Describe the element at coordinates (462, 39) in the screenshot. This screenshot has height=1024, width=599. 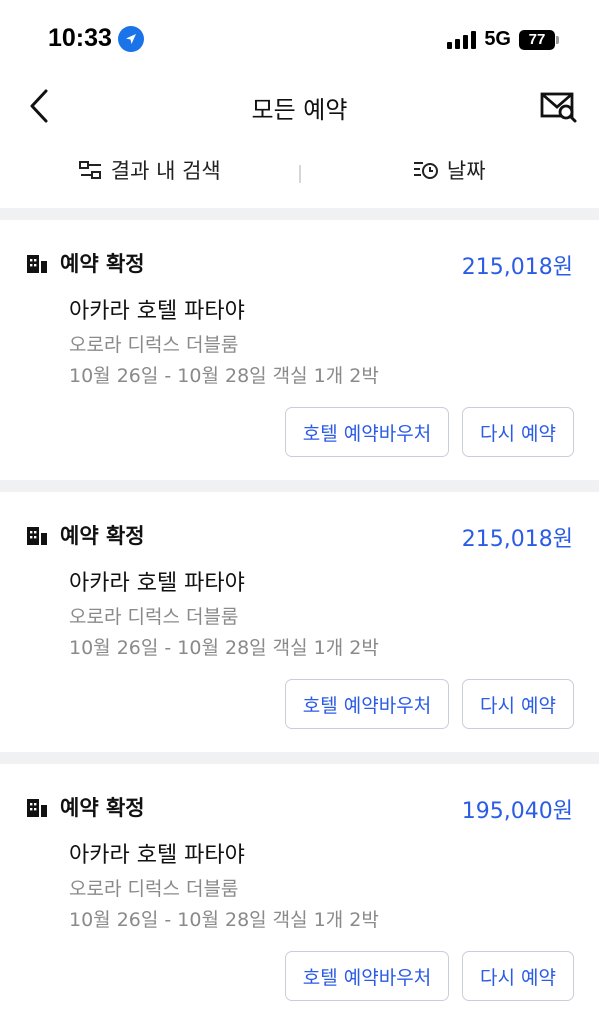
I see `signal-icon` at that location.